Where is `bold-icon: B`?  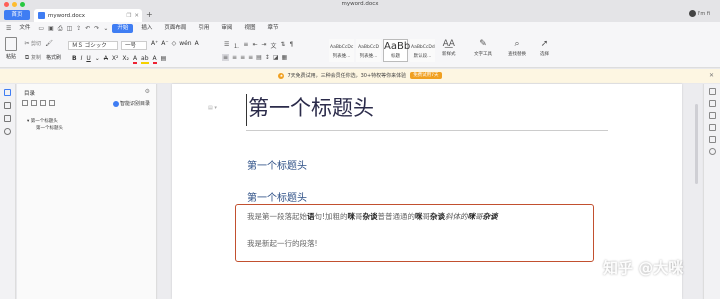
bold-icon: B is located at coordinates (74, 59).